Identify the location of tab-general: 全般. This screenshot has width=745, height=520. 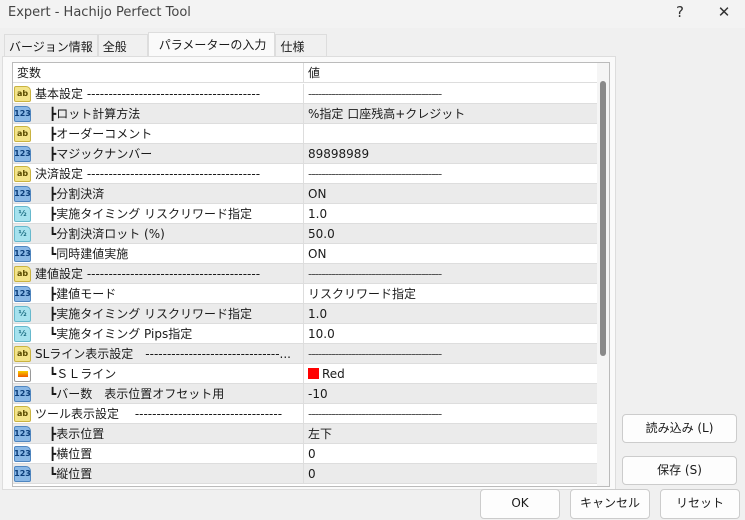
(122, 45).